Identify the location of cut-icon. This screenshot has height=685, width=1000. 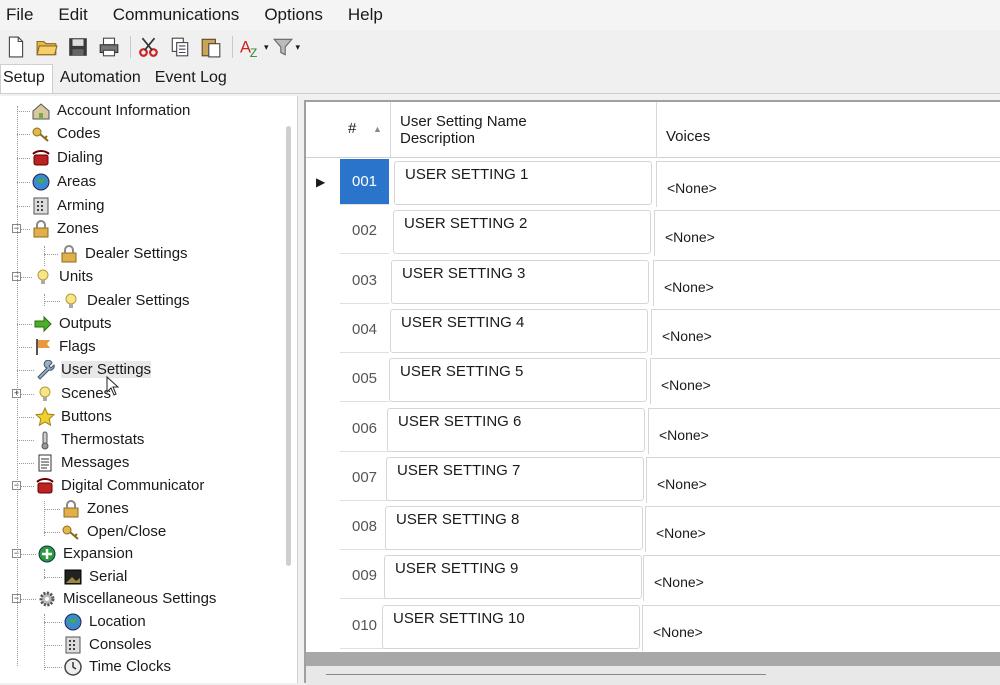
(149, 47).